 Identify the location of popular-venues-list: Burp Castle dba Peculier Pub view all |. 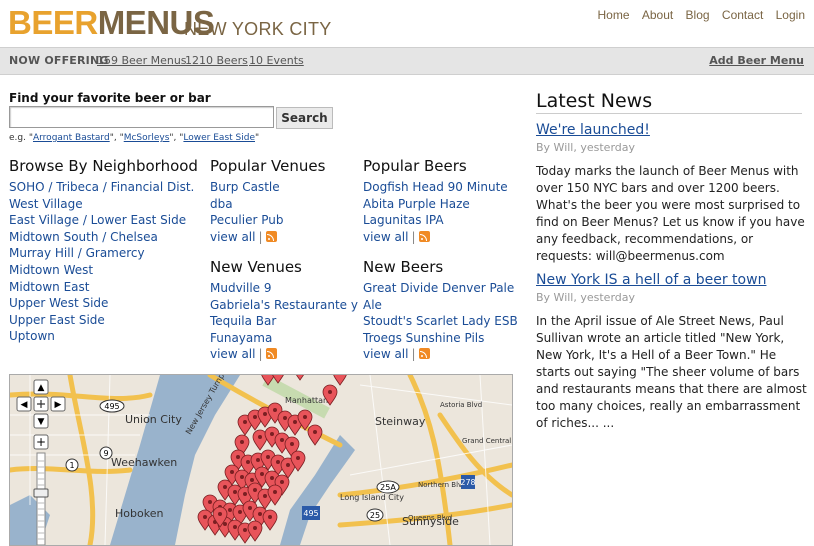
(246, 212).